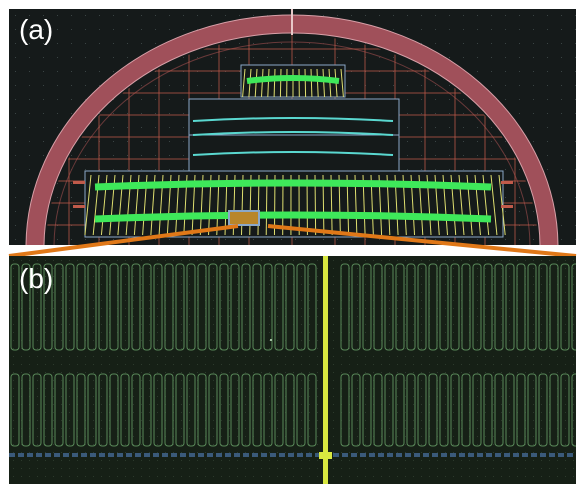  I want to click on panel-b-label: (b), so click(36, 278).